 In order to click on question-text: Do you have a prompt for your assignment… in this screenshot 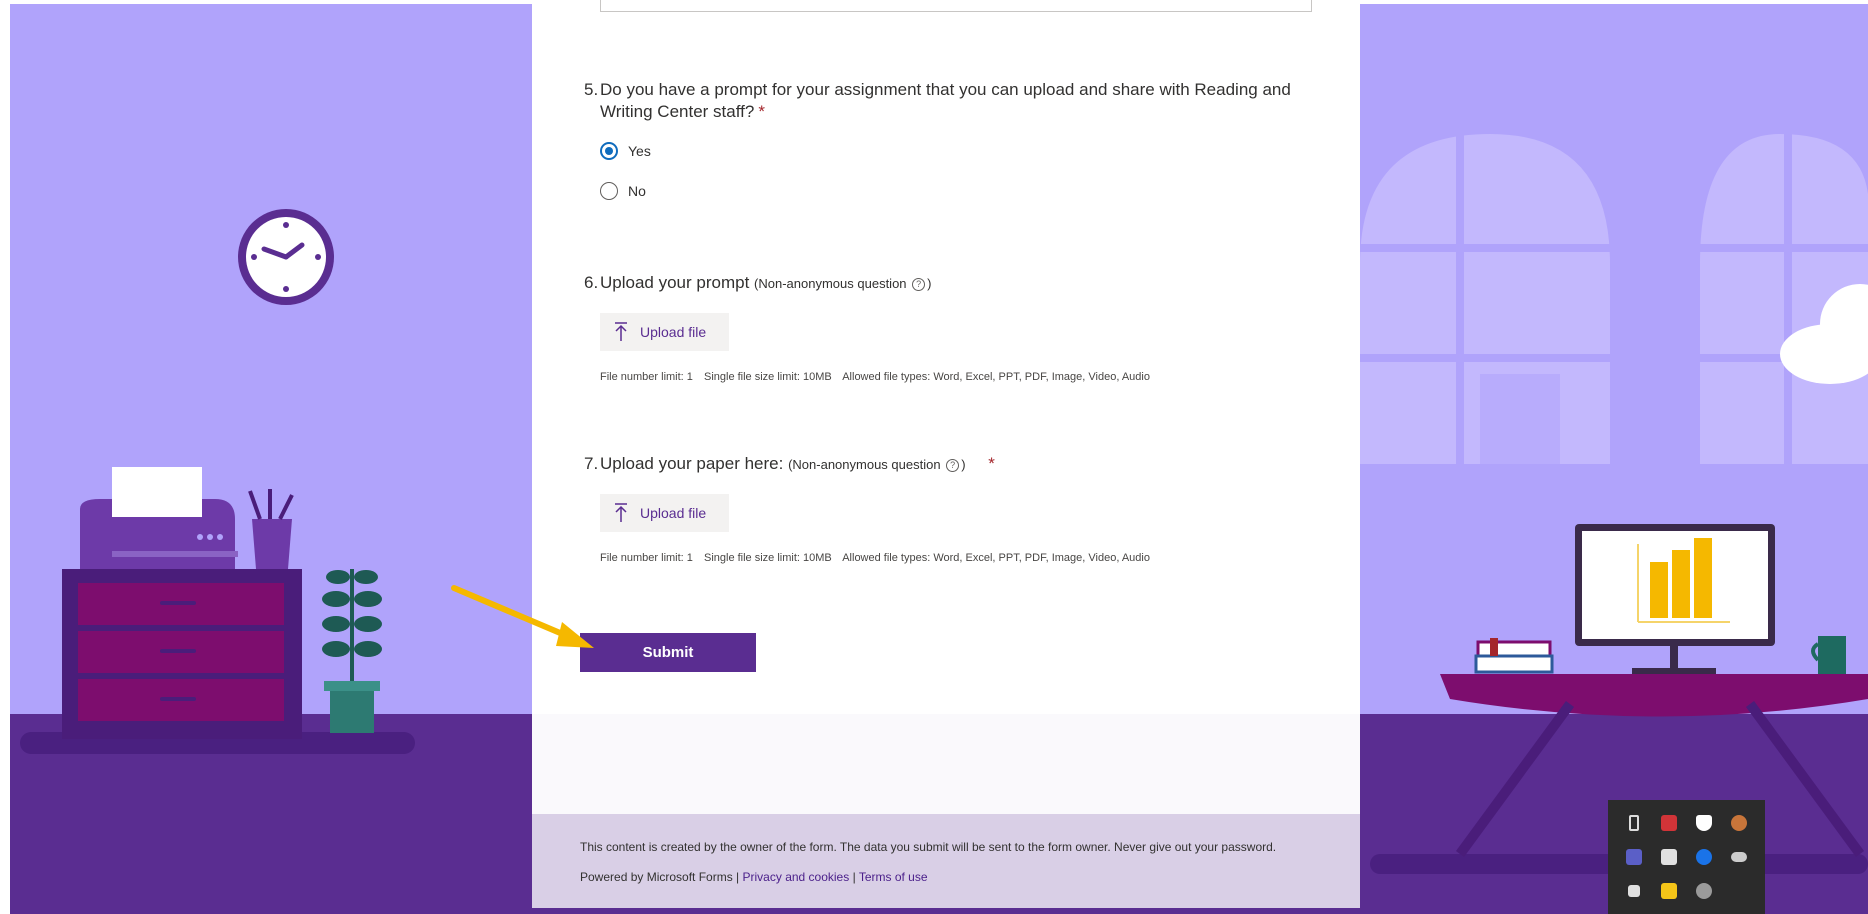, I will do `click(945, 100)`.